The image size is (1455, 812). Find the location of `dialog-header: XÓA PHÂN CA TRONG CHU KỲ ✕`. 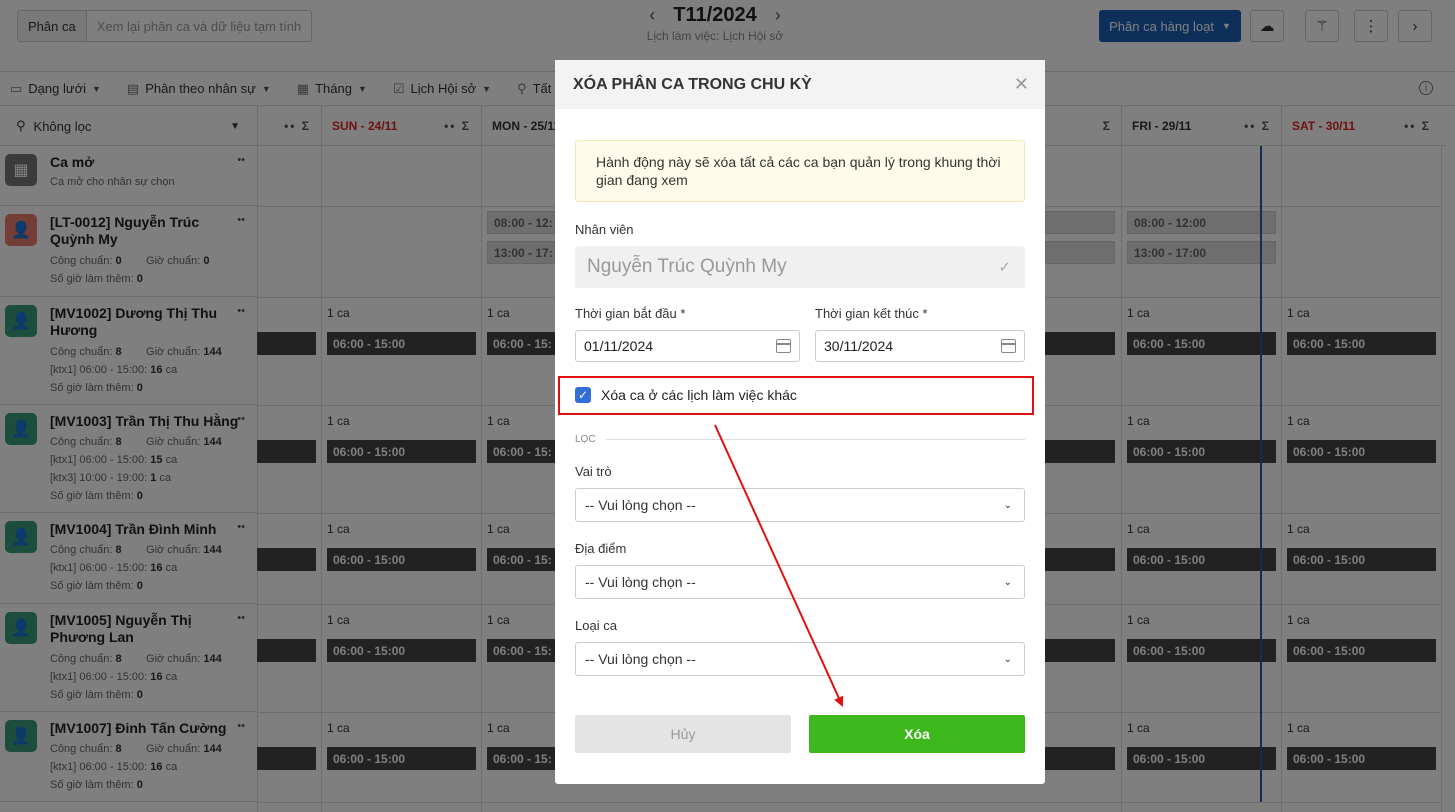

dialog-header: XÓA PHÂN CA TRONG CHU KỲ ✕ is located at coordinates (800, 84).